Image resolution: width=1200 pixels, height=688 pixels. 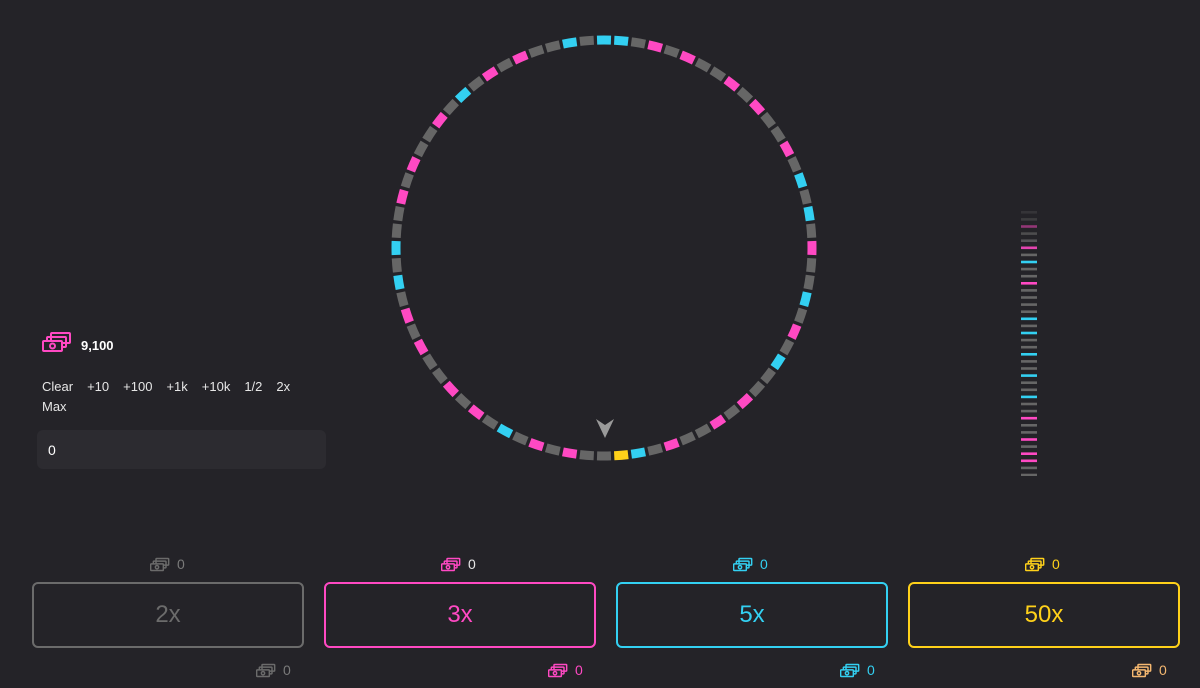 I want to click on quick-bet-controls: Clear +10 +100 +1k +10k 1/2 2x Max, so click(x=187, y=397).